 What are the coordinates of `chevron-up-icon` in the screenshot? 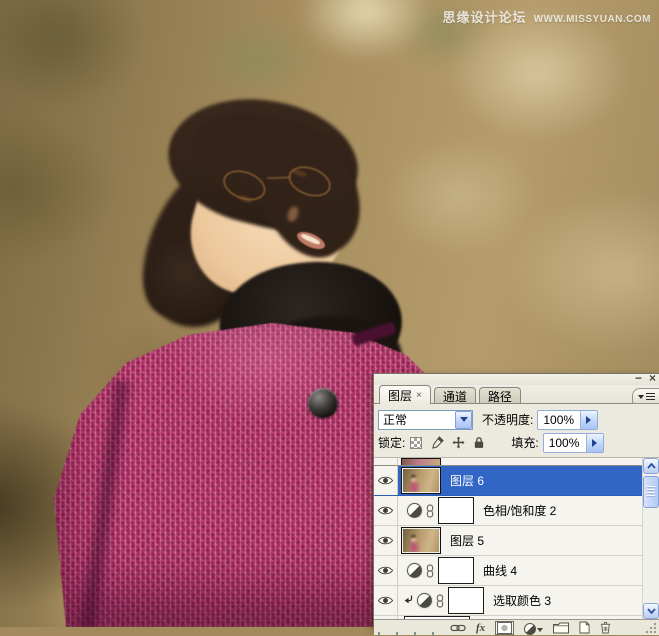 It's located at (651, 466).